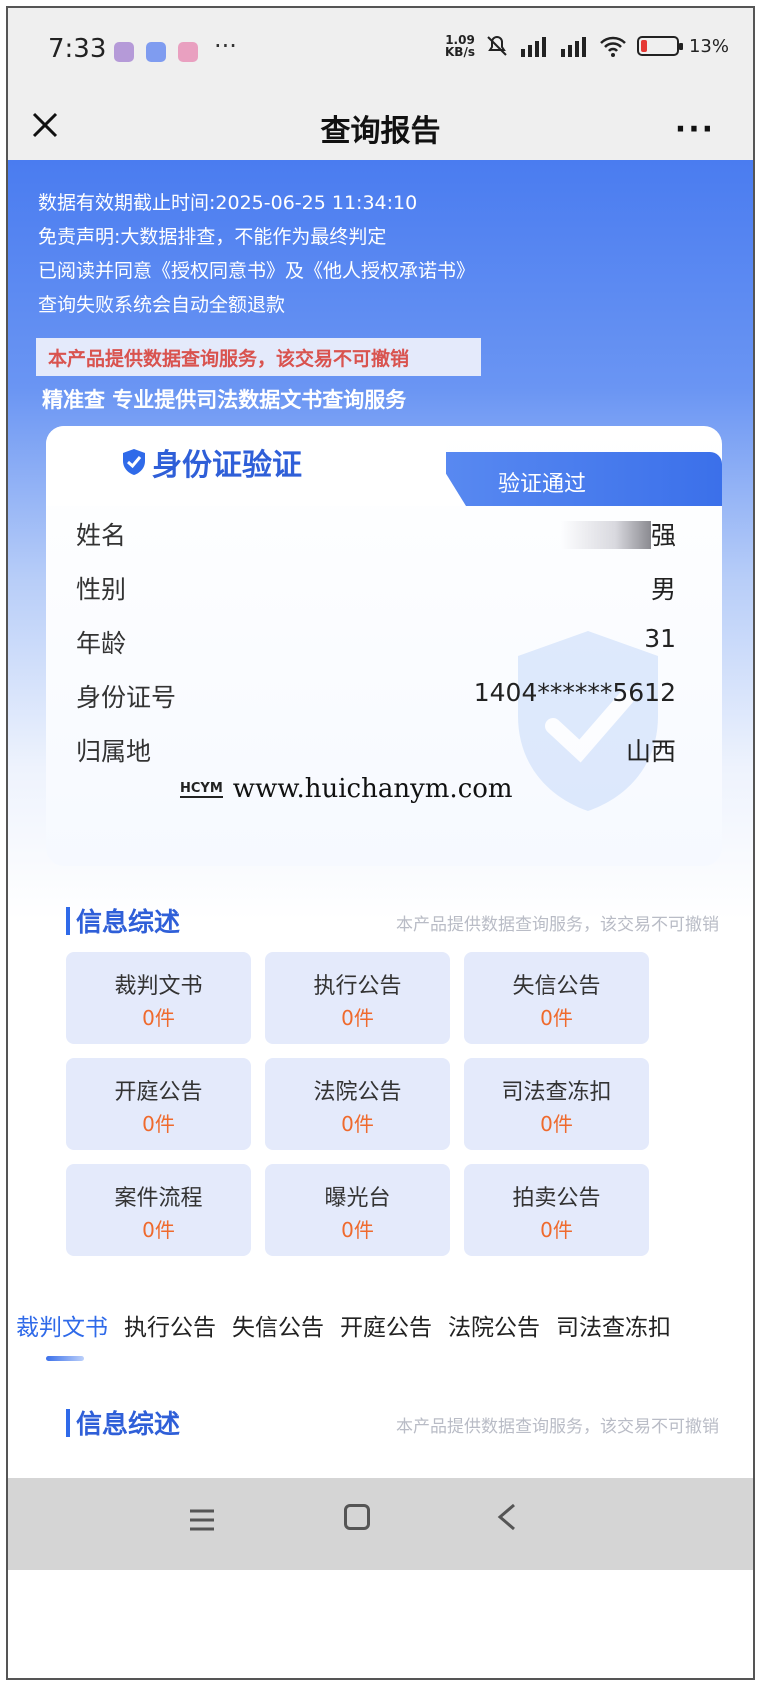 The height and width of the screenshot is (1686, 761). Describe the element at coordinates (101, 589) in the screenshot. I see `info-label: 性别` at that location.